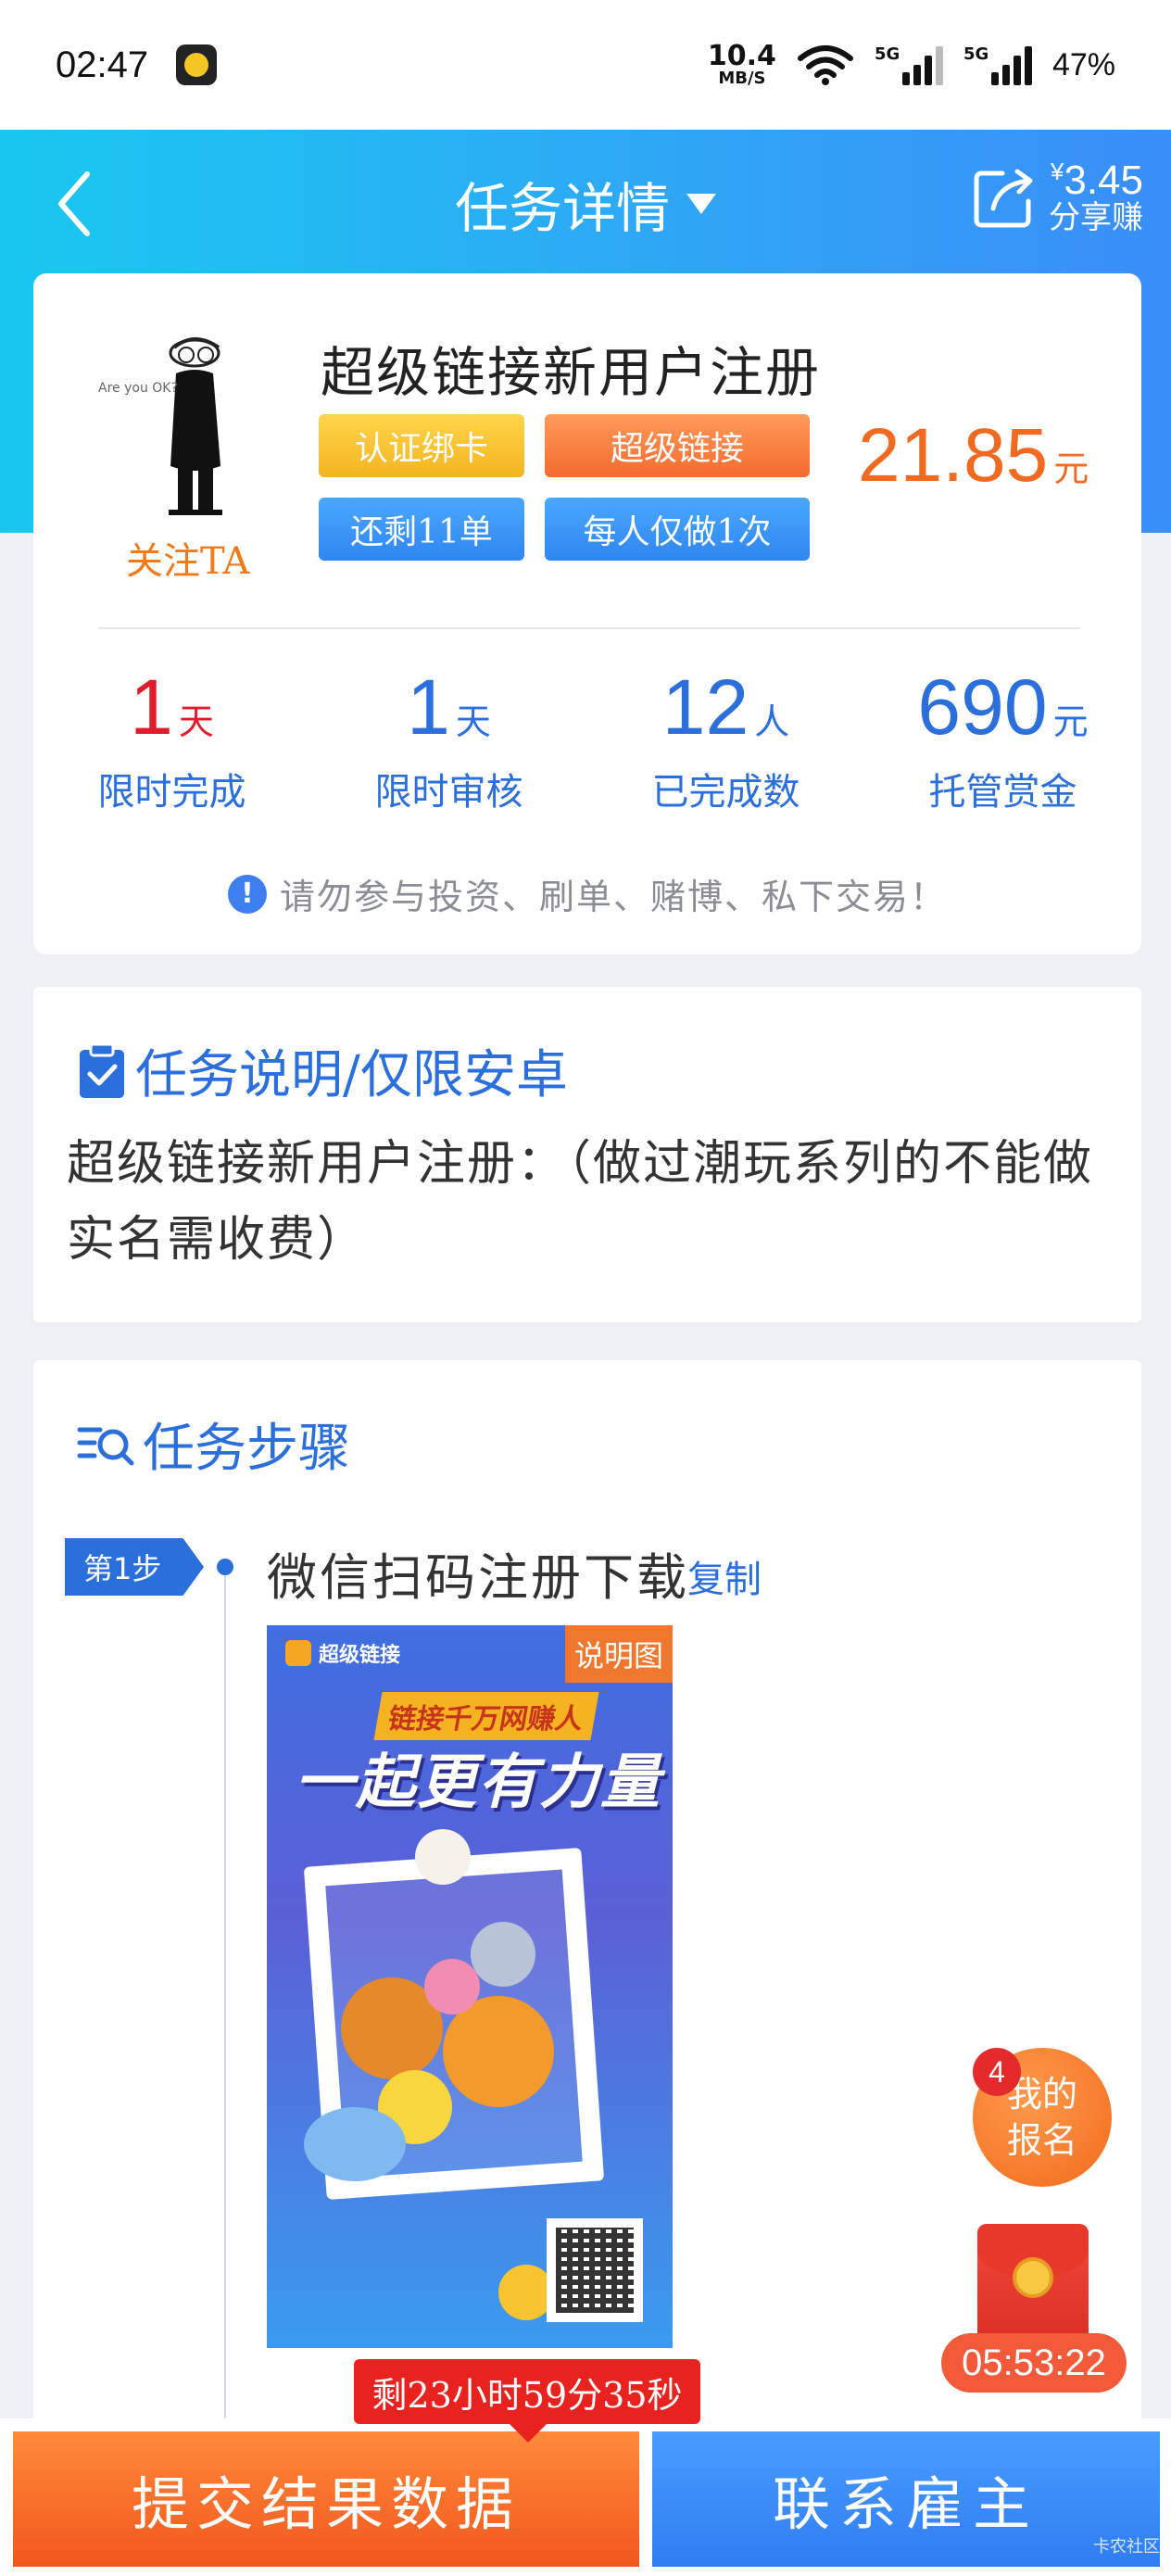 The height and width of the screenshot is (2576, 1171). I want to click on nav-bar: 任务详情 ¥3.45 分享赚, so click(585, 204).